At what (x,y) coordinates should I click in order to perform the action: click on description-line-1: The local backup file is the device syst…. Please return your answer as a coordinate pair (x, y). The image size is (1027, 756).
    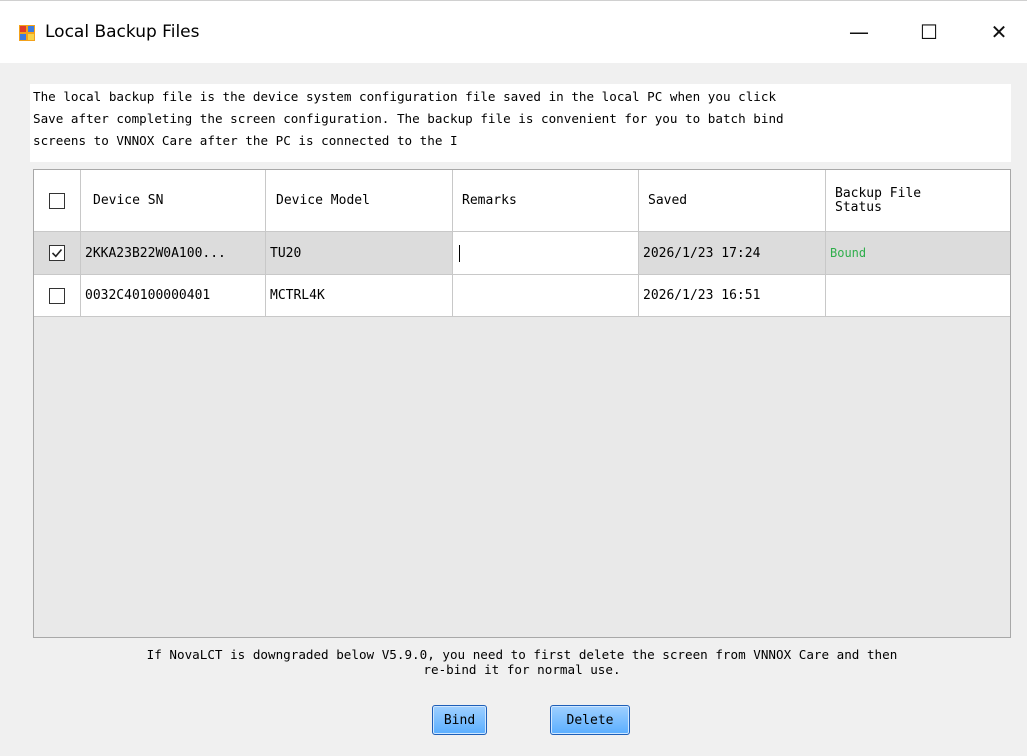
    Looking at the image, I should click on (405, 96).